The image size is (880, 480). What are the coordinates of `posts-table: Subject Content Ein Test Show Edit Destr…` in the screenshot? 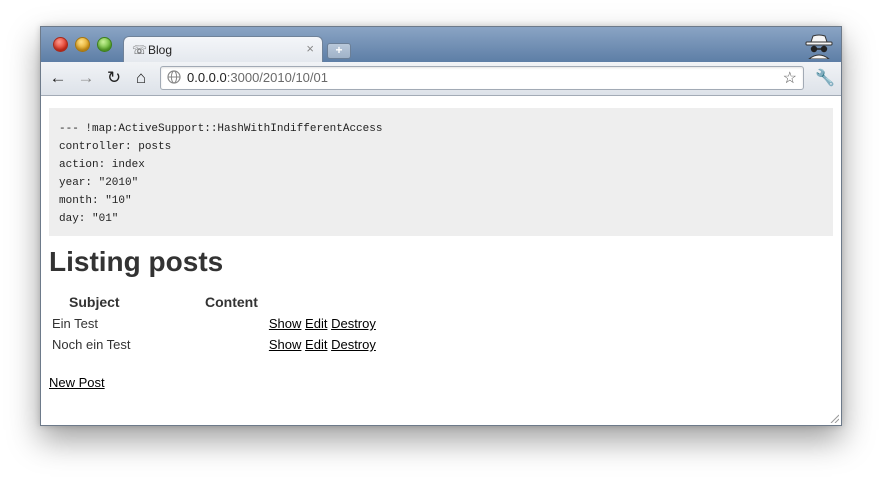 It's located at (214, 323).